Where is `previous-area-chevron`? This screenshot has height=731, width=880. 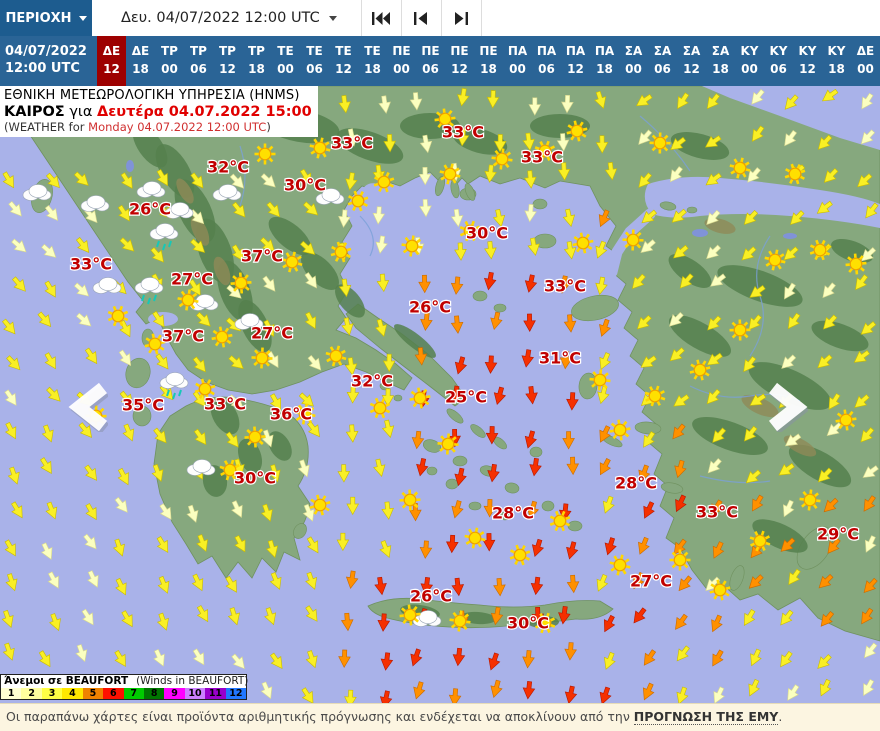 previous-area-chevron is located at coordinates (89, 408).